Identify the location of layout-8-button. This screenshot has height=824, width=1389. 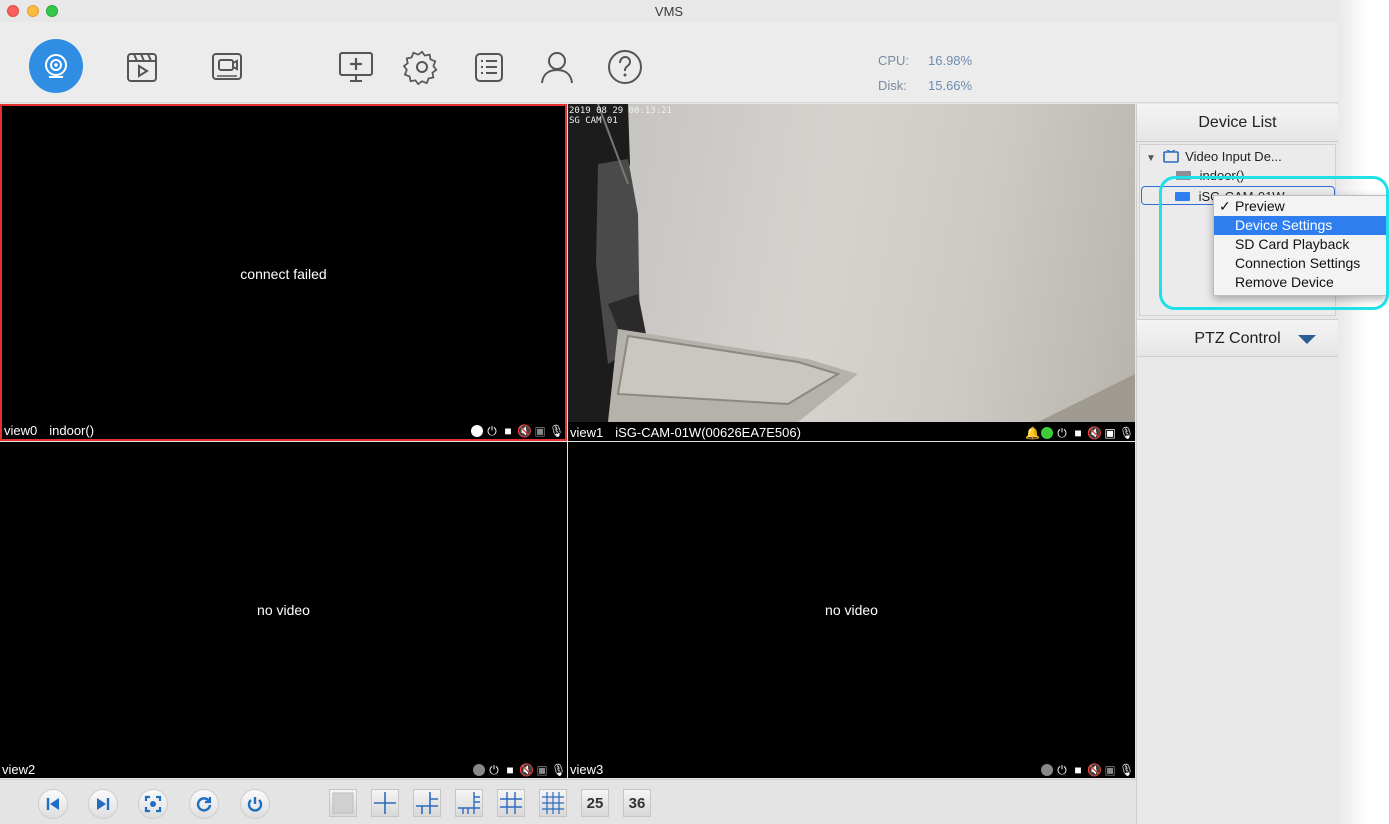
(469, 803).